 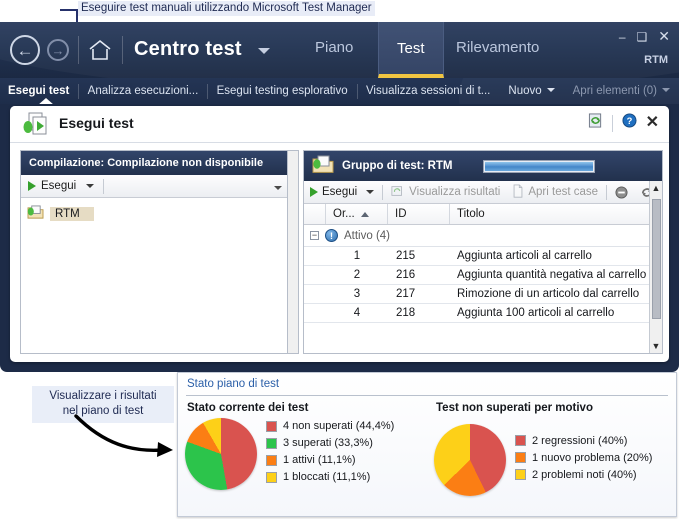 What do you see at coordinates (39, 91) in the screenshot?
I see `menu-item-esegui-test: Esegui test` at bounding box center [39, 91].